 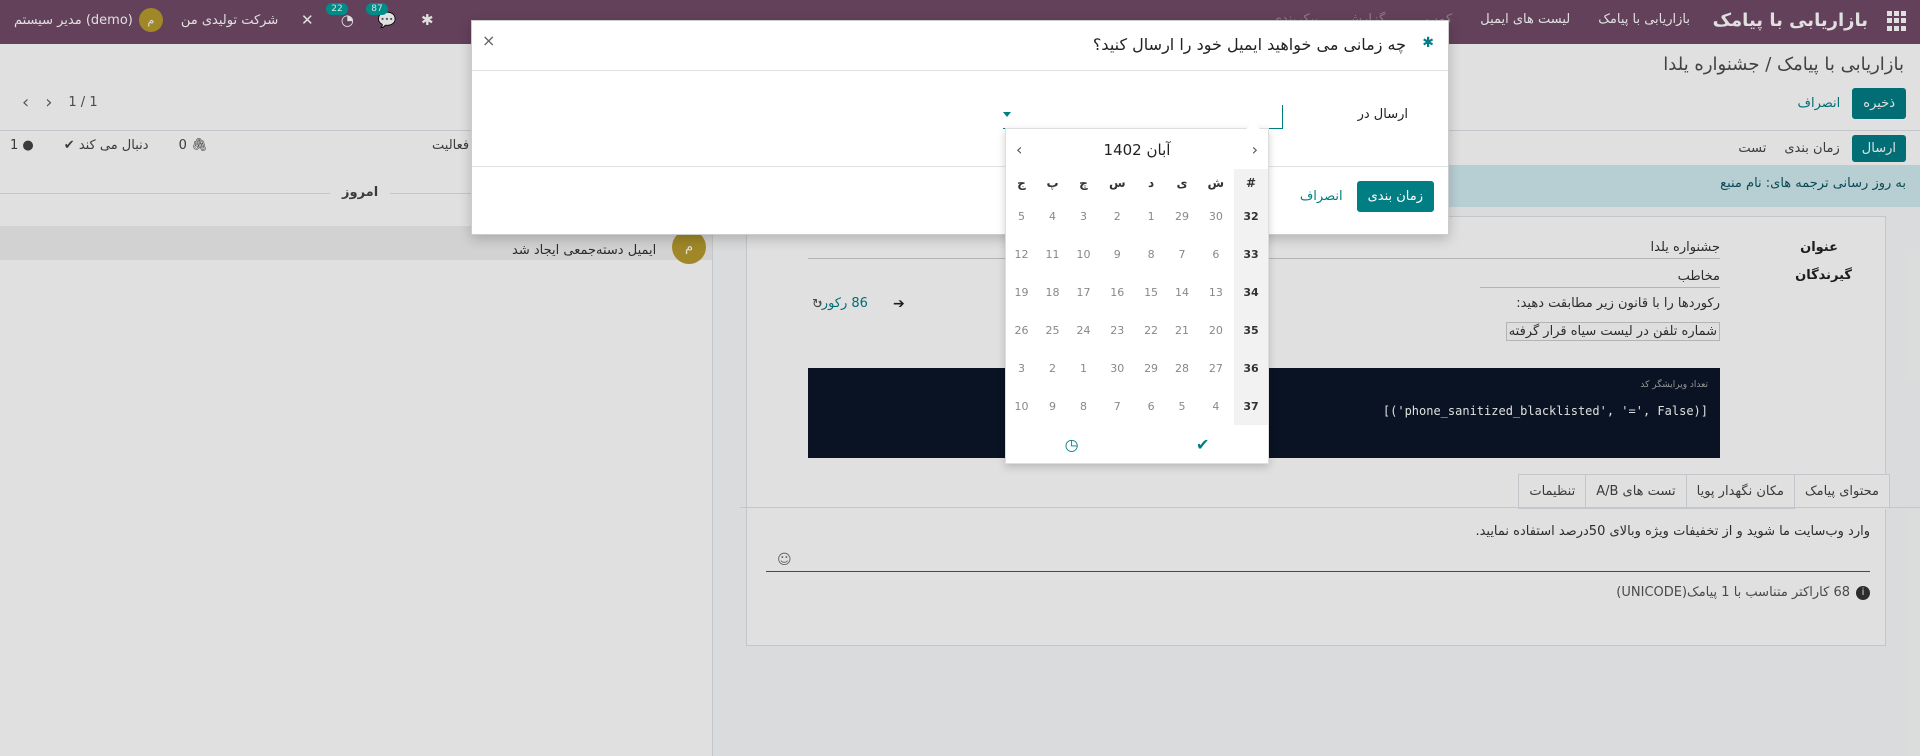 I want to click on weekday-header: چ, so click(x=1083, y=183).